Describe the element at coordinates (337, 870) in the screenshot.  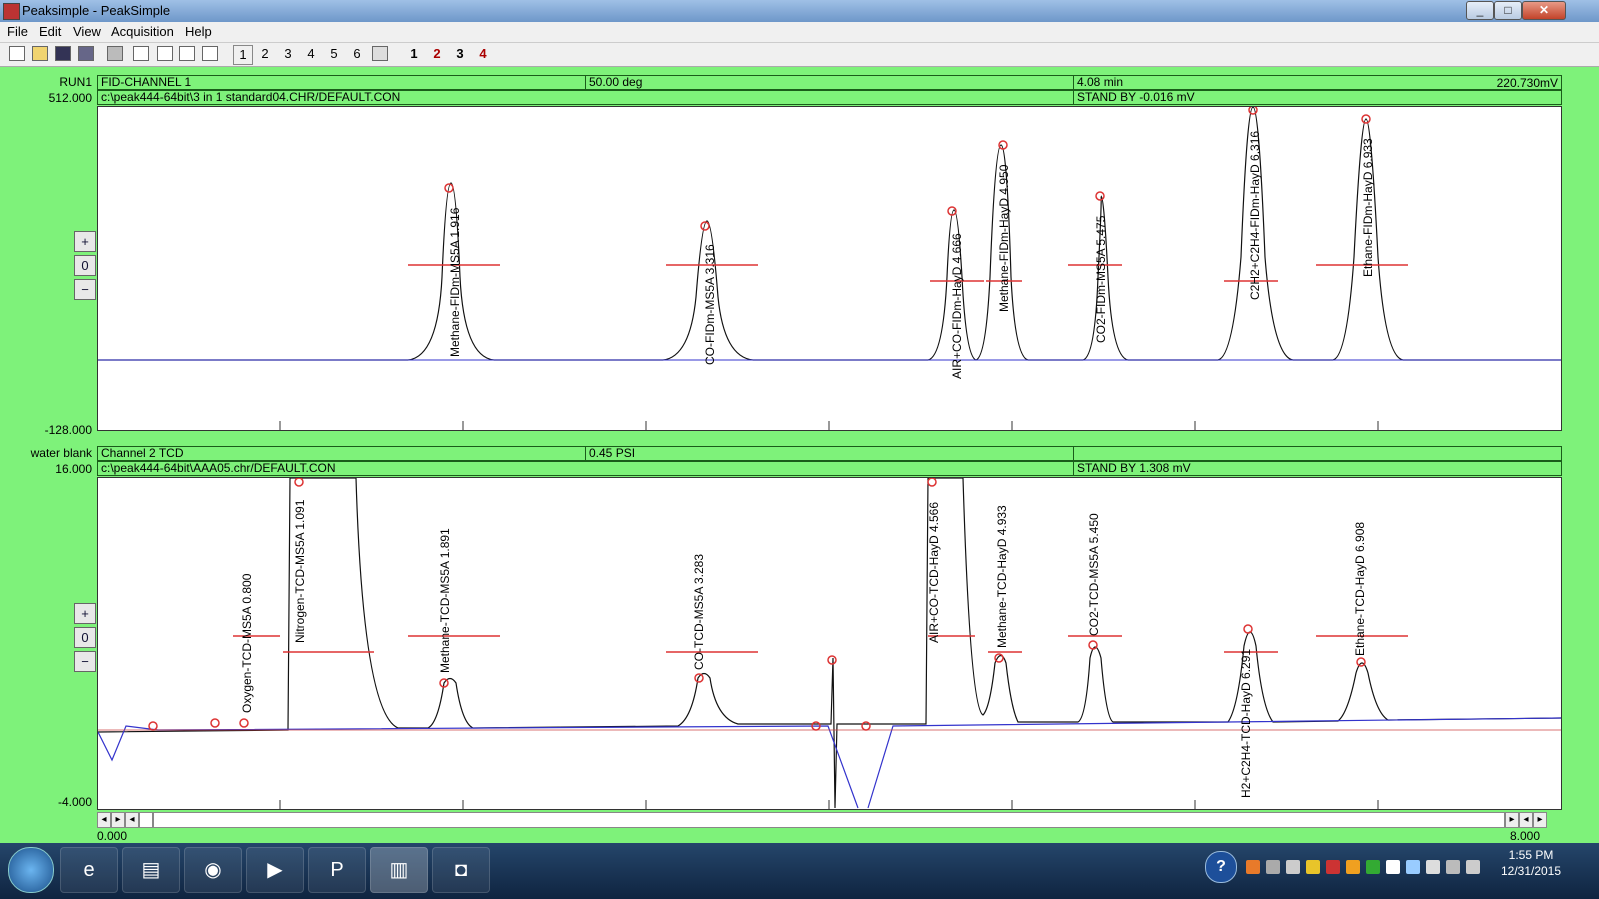
I see `publisher-icon: P` at that location.